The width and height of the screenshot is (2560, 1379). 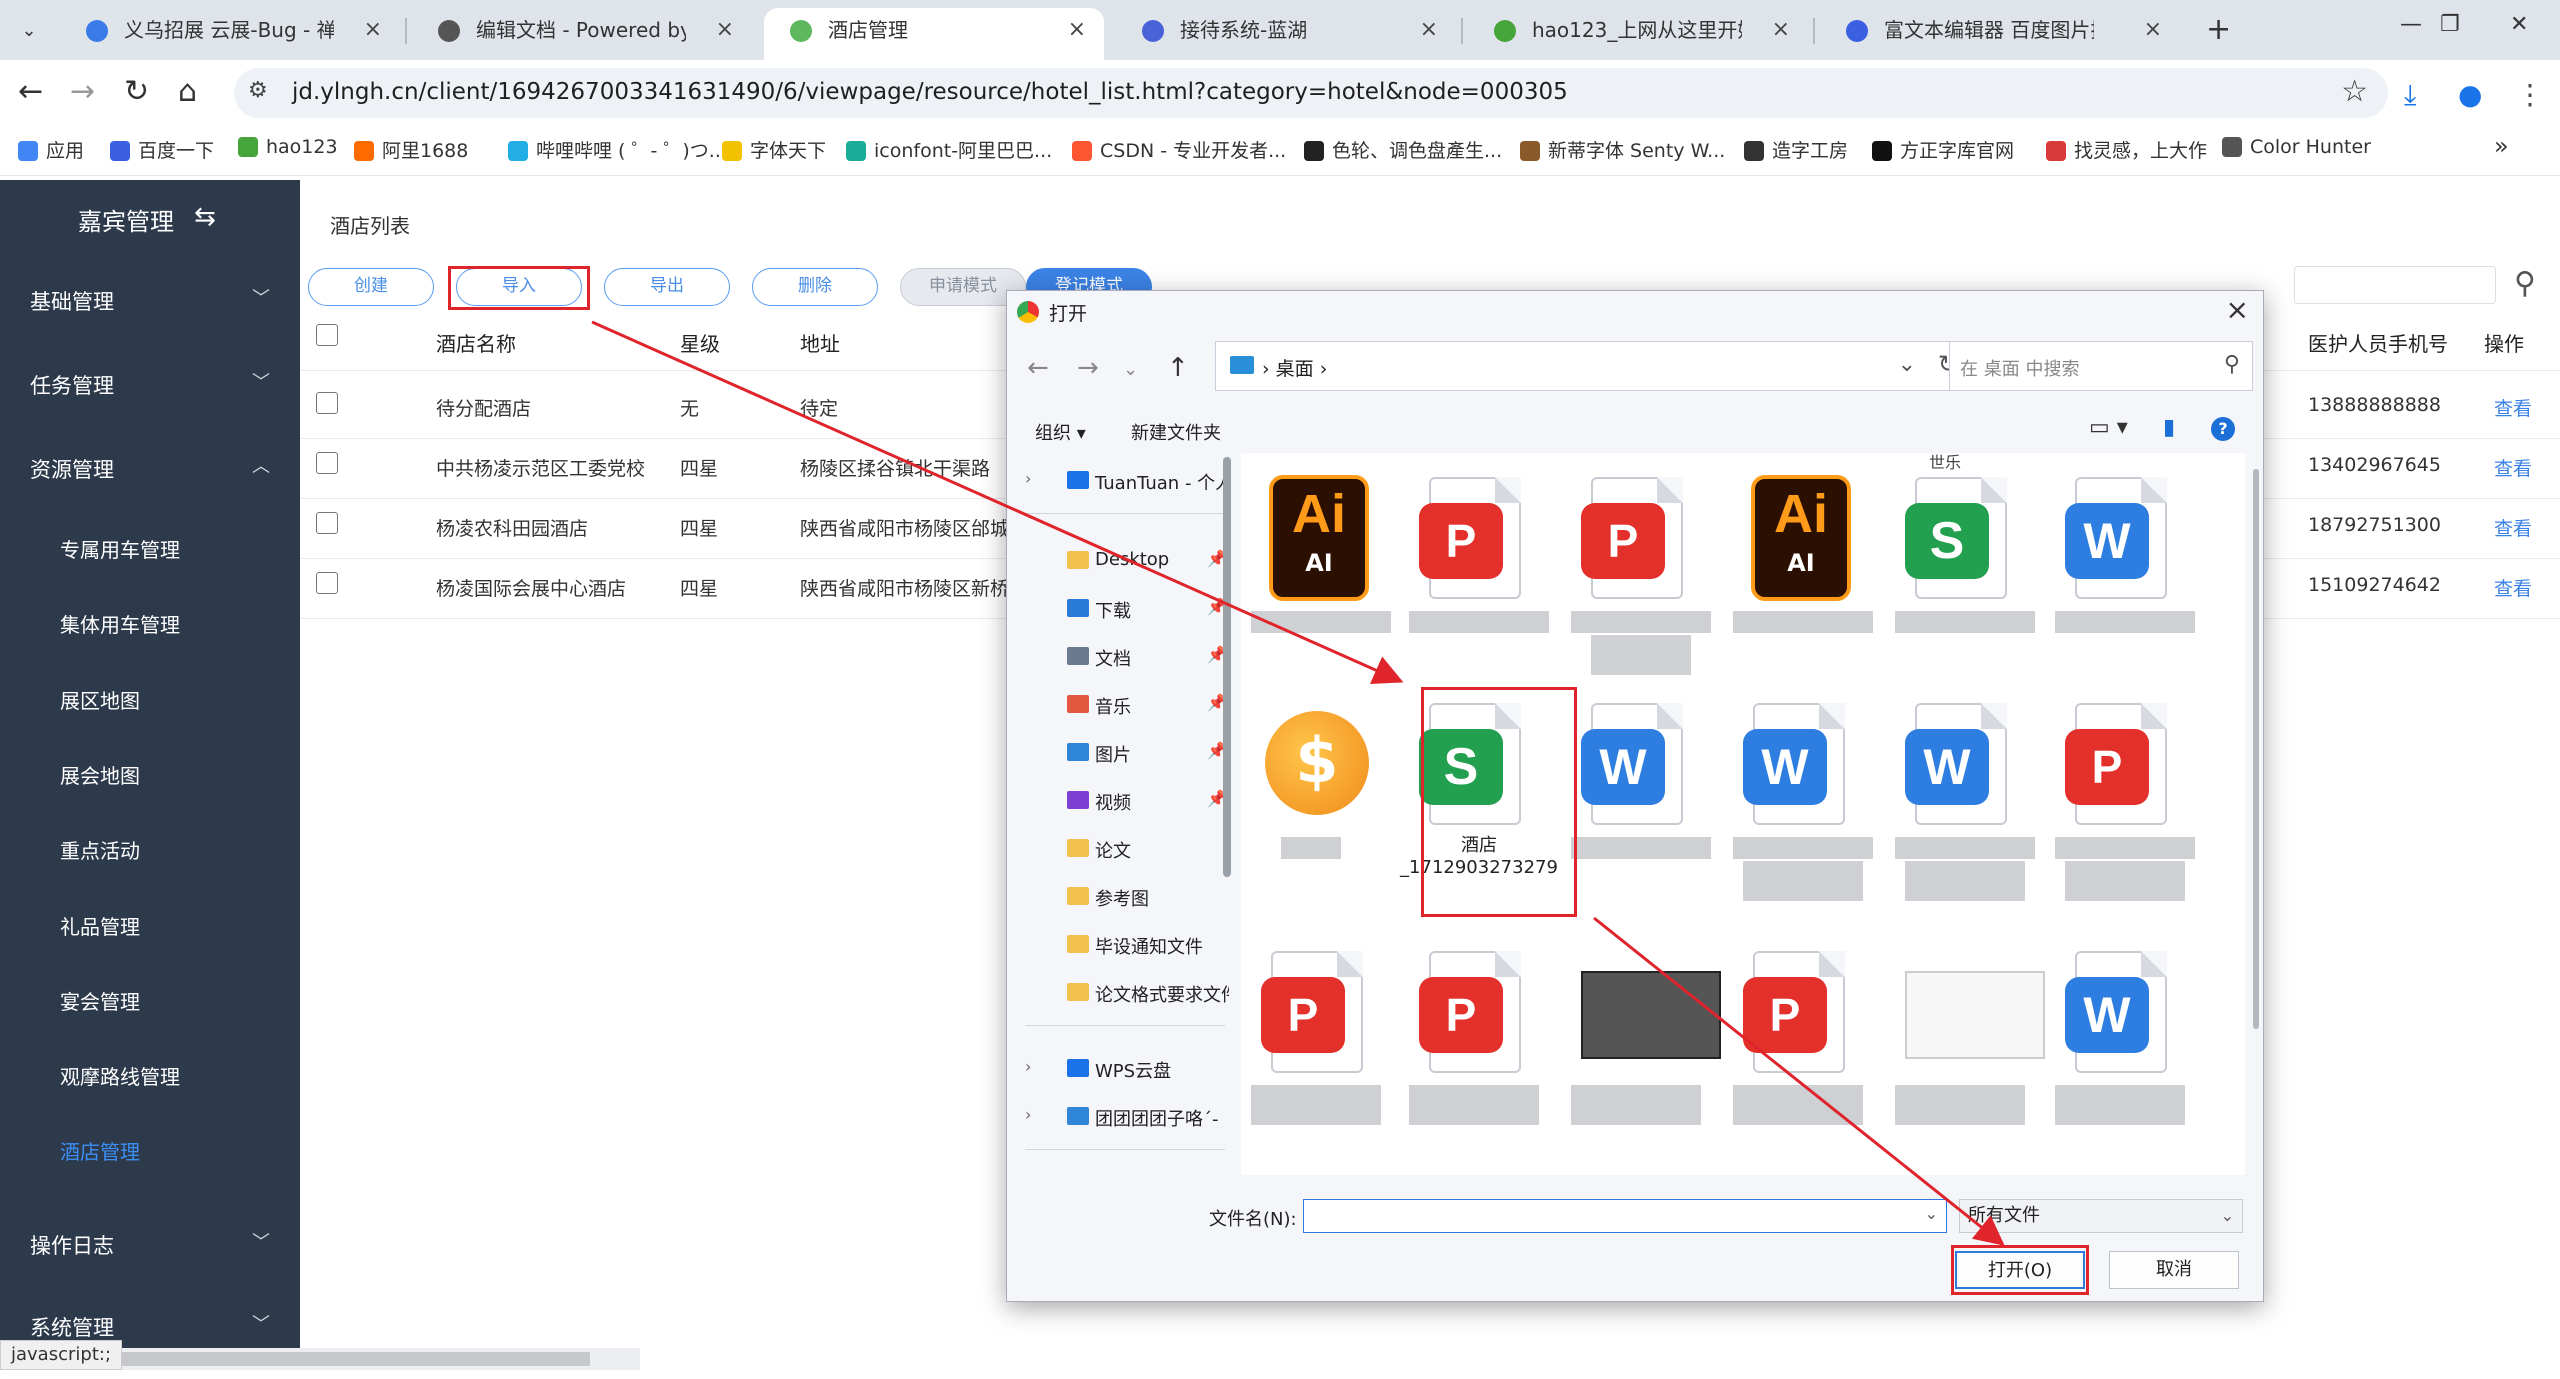 I want to click on delete-button: 删除, so click(x=815, y=287).